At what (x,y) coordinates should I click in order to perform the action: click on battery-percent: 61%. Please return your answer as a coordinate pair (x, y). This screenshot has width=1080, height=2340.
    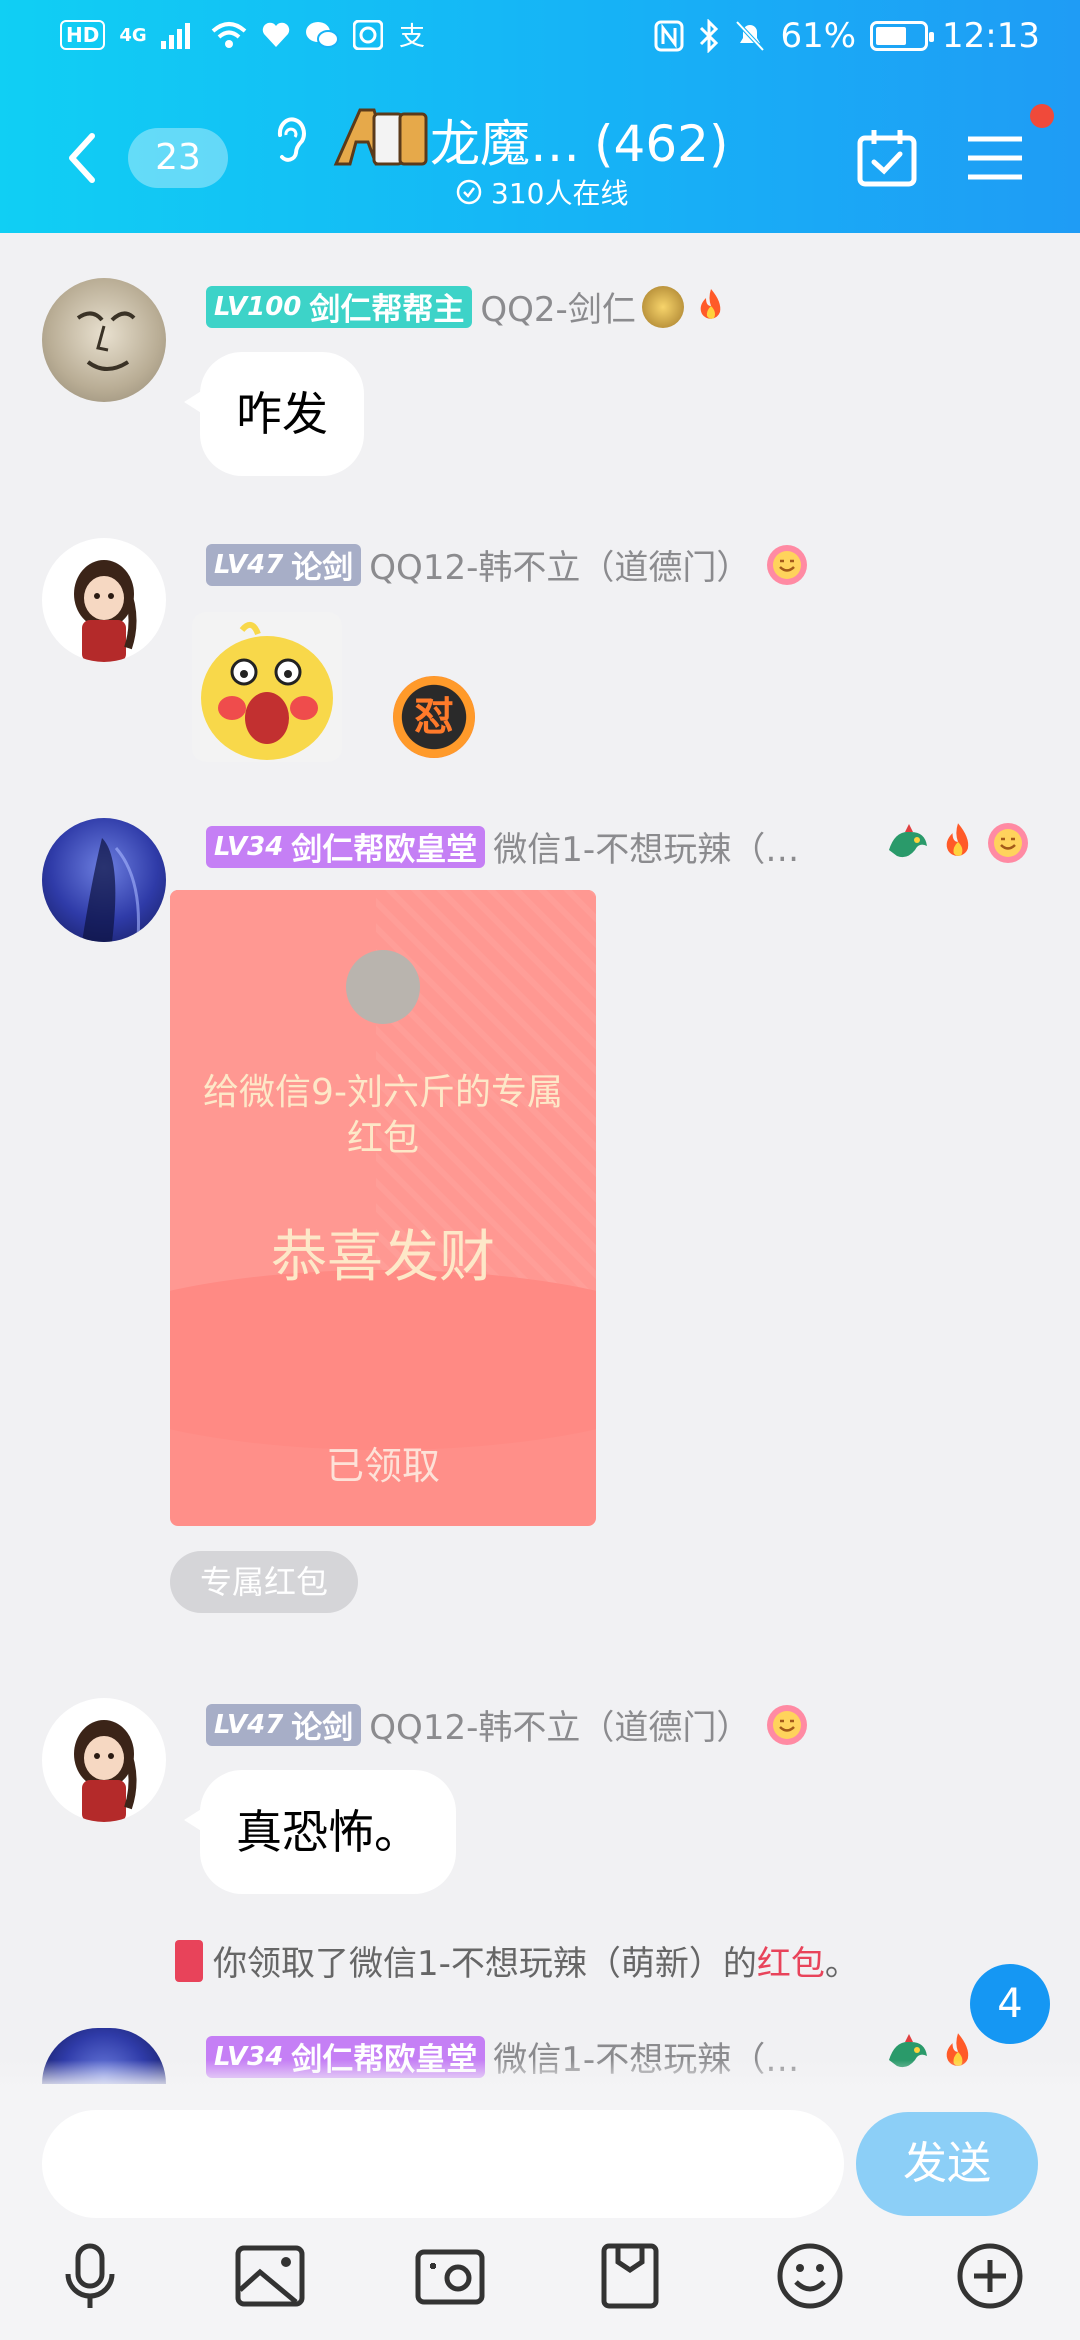
    Looking at the image, I should click on (818, 36).